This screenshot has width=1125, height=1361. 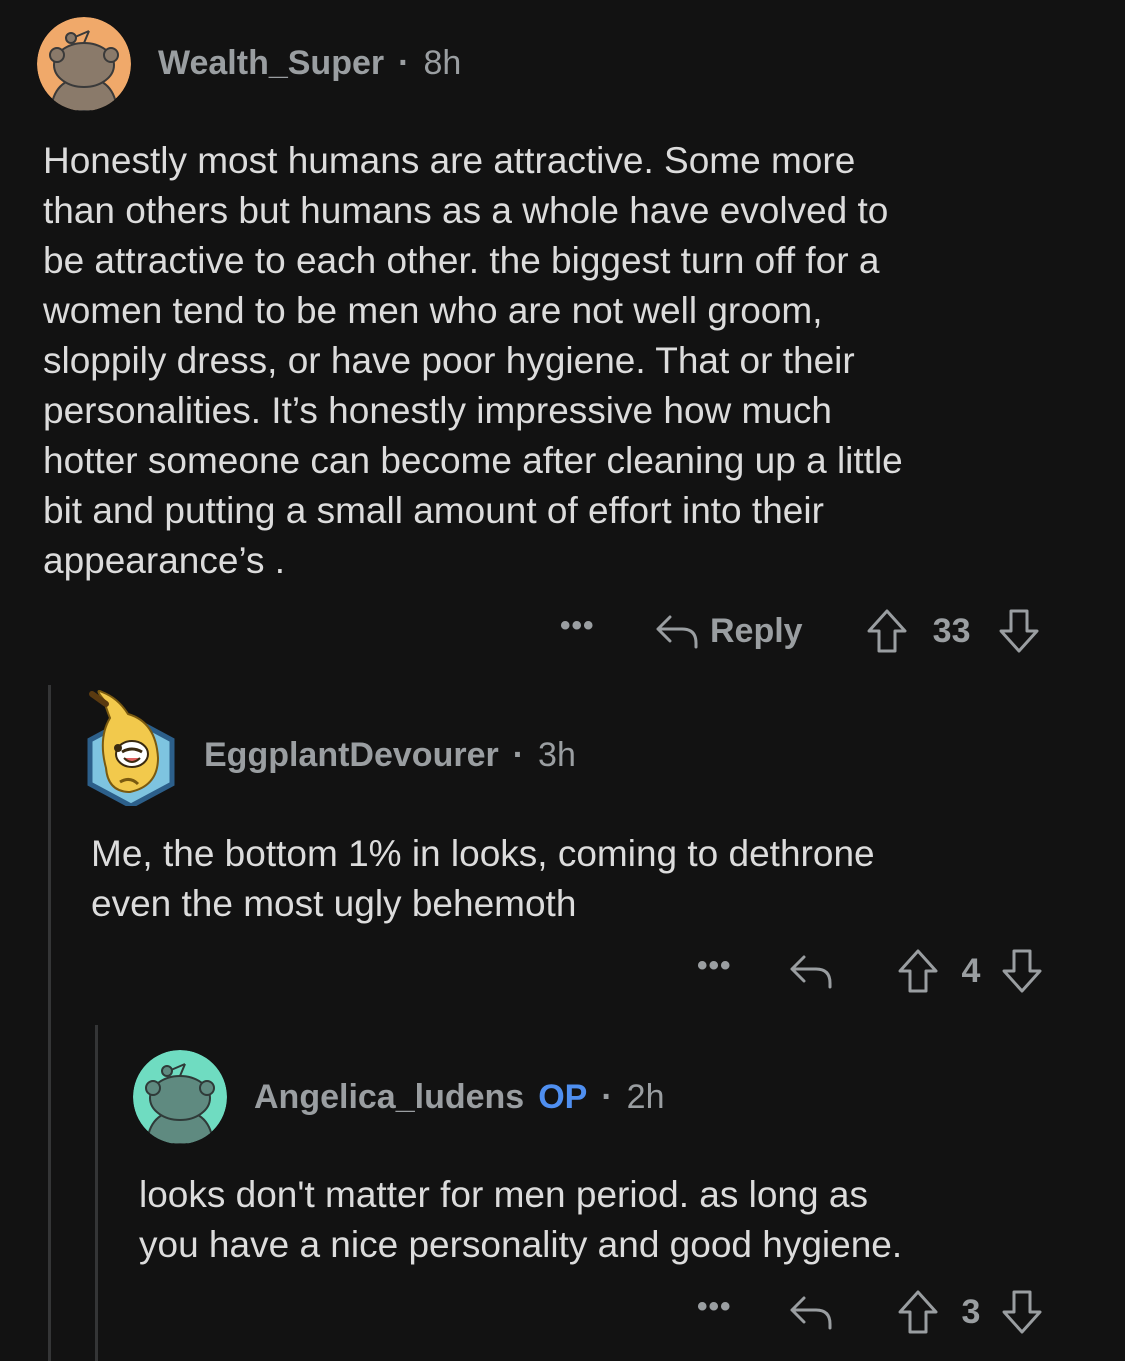 What do you see at coordinates (563, 1097) in the screenshot?
I see `op-badge: OP` at bounding box center [563, 1097].